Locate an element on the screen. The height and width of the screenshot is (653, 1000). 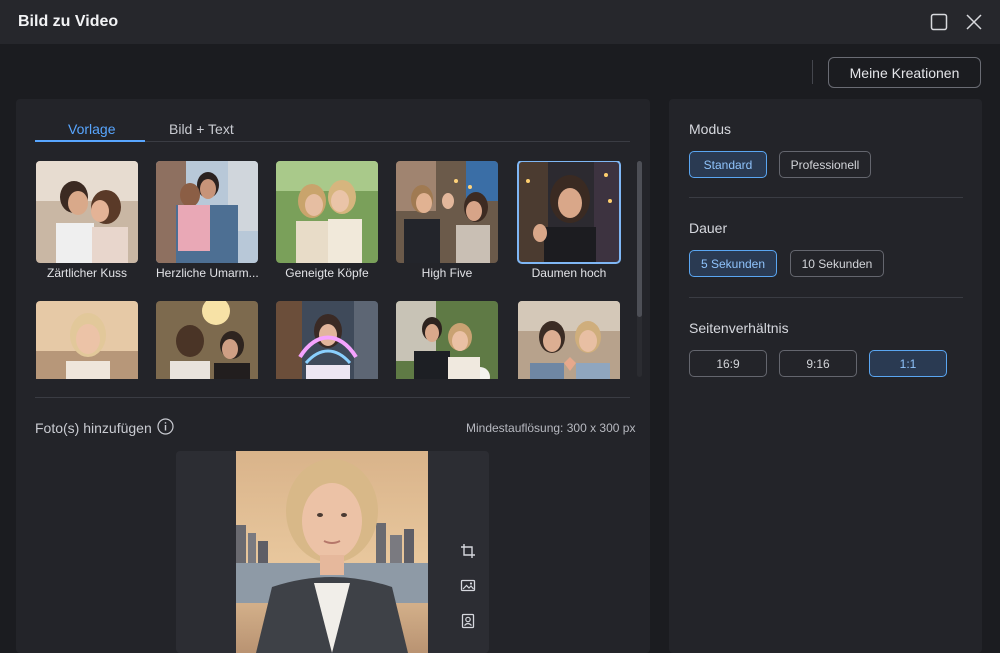
photo-upload-area is located at coordinates (332, 552).